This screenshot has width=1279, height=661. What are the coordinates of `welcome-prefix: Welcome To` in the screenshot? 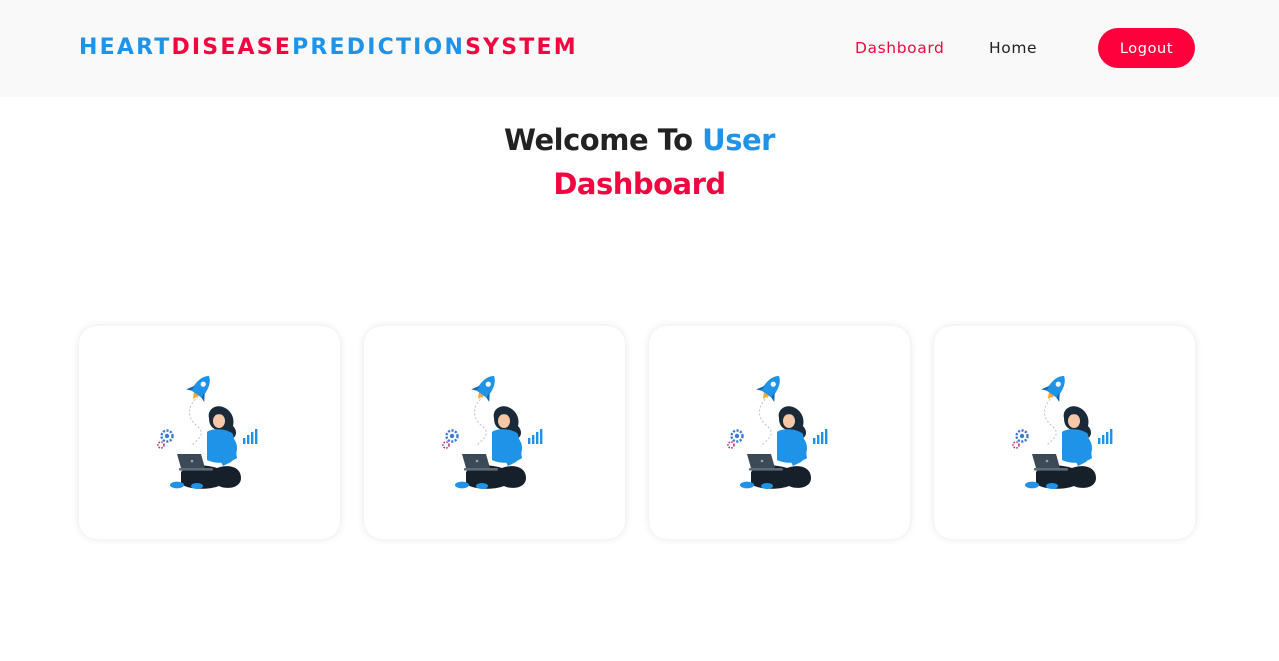 It's located at (603, 140).